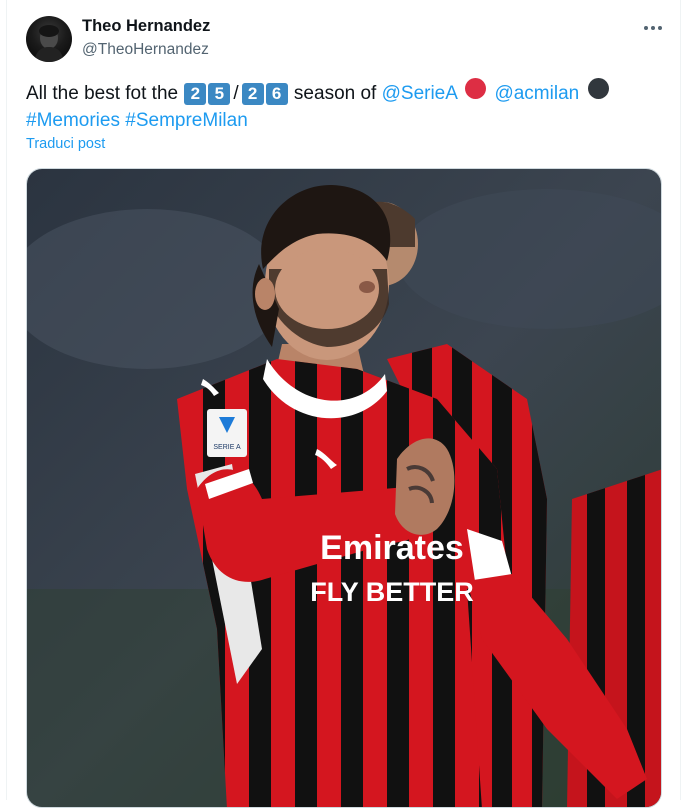 The image size is (687, 808). I want to click on tweet-line-2: #Memories #SempreMilan, so click(346, 120).